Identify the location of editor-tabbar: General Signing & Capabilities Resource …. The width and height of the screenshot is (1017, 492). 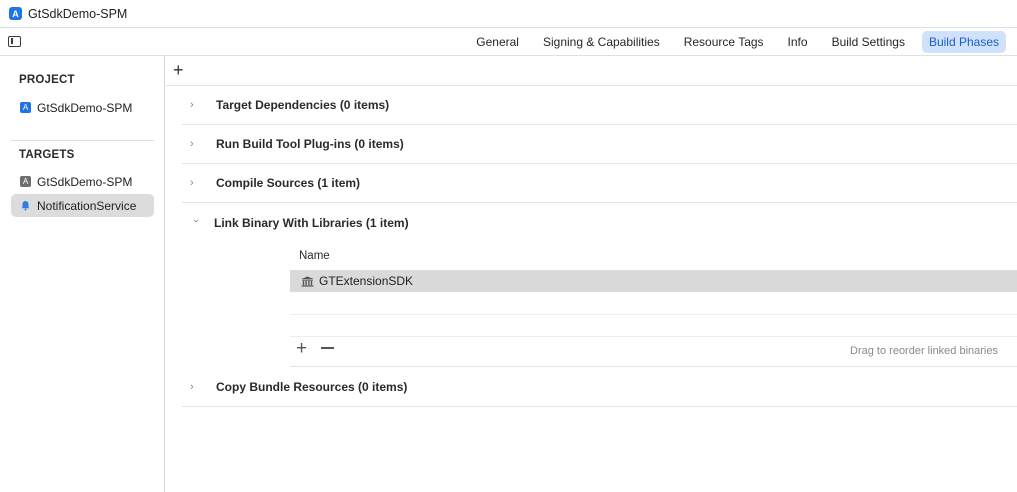
(508, 42).